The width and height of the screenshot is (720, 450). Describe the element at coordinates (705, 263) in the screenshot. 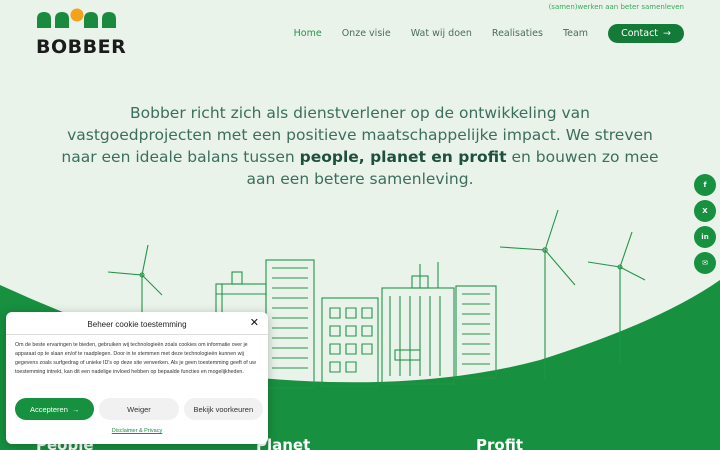

I see `email-icon: ✉` at that location.